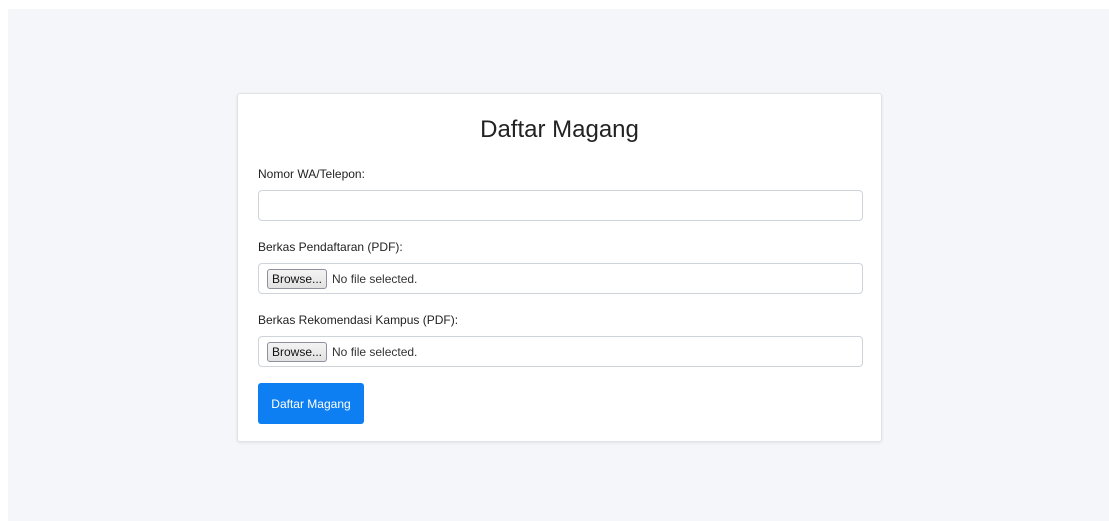 Image resolution: width=1109 pixels, height=521 pixels. Describe the element at coordinates (375, 351) in the screenshot. I see `recommendation-file-status: No file selected.` at that location.